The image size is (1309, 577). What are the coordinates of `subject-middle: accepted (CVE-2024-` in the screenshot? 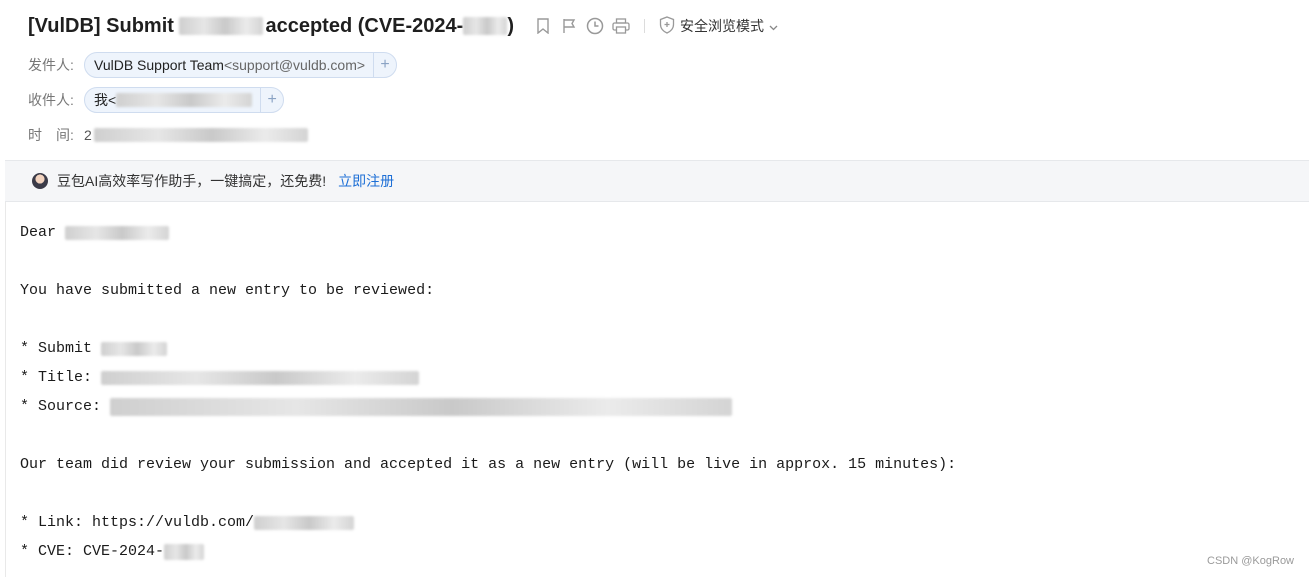 It's located at (364, 25).